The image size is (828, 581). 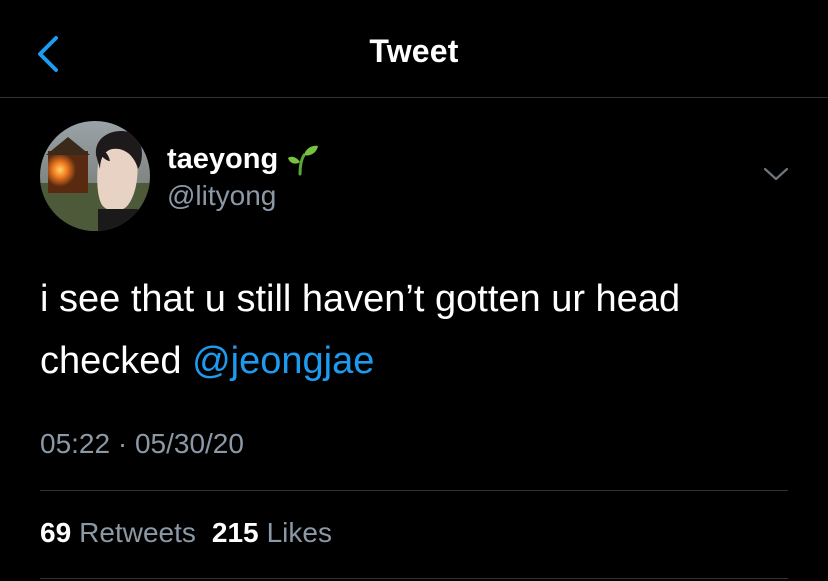 I want to click on sprout-icon, so click(x=303, y=160).